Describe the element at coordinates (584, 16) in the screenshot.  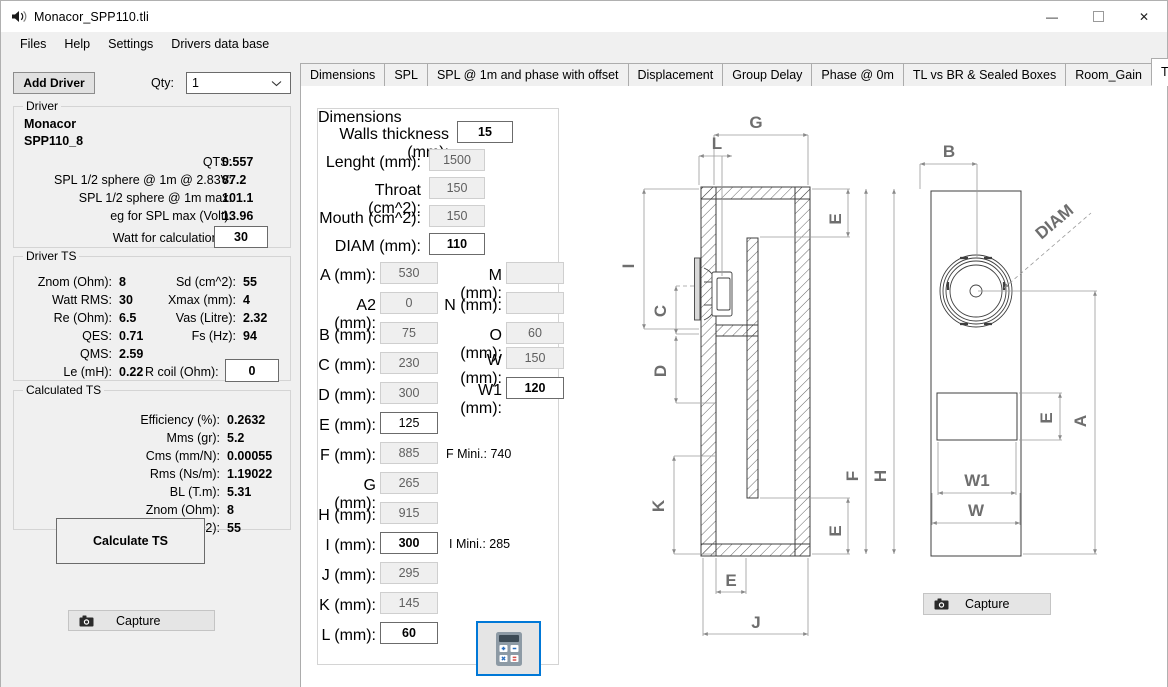
I see `title-bar: Monacor_SPP110.tli — ✕` at that location.